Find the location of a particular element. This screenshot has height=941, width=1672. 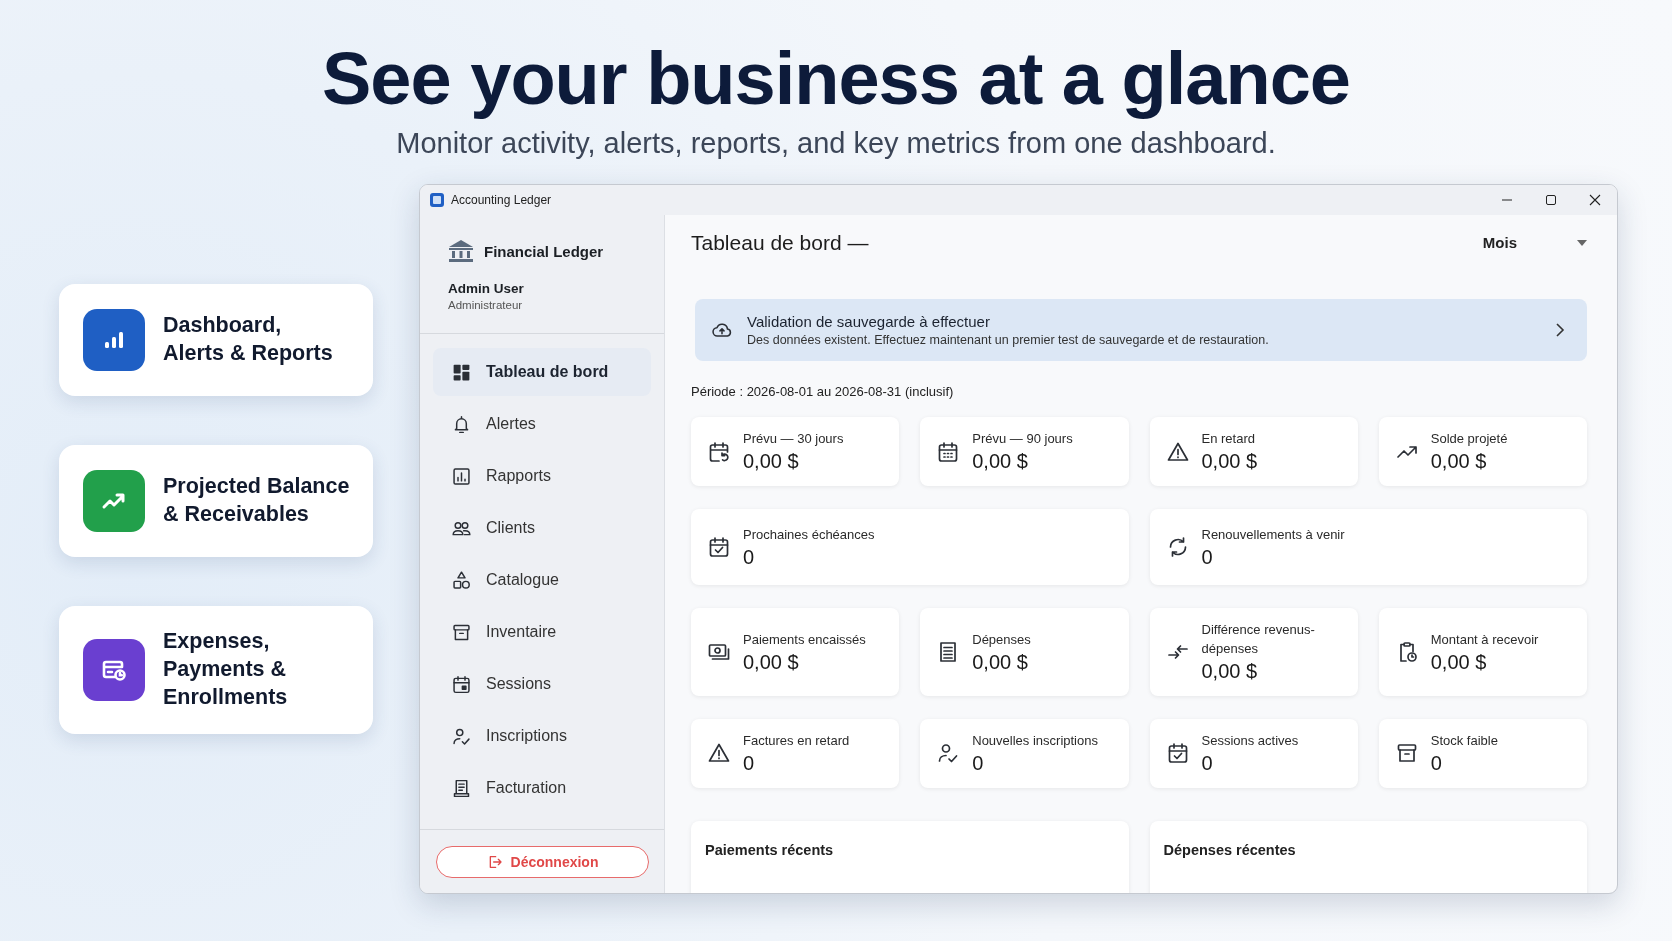

feature-label: Projected Balance & Receivables is located at coordinates (256, 501).